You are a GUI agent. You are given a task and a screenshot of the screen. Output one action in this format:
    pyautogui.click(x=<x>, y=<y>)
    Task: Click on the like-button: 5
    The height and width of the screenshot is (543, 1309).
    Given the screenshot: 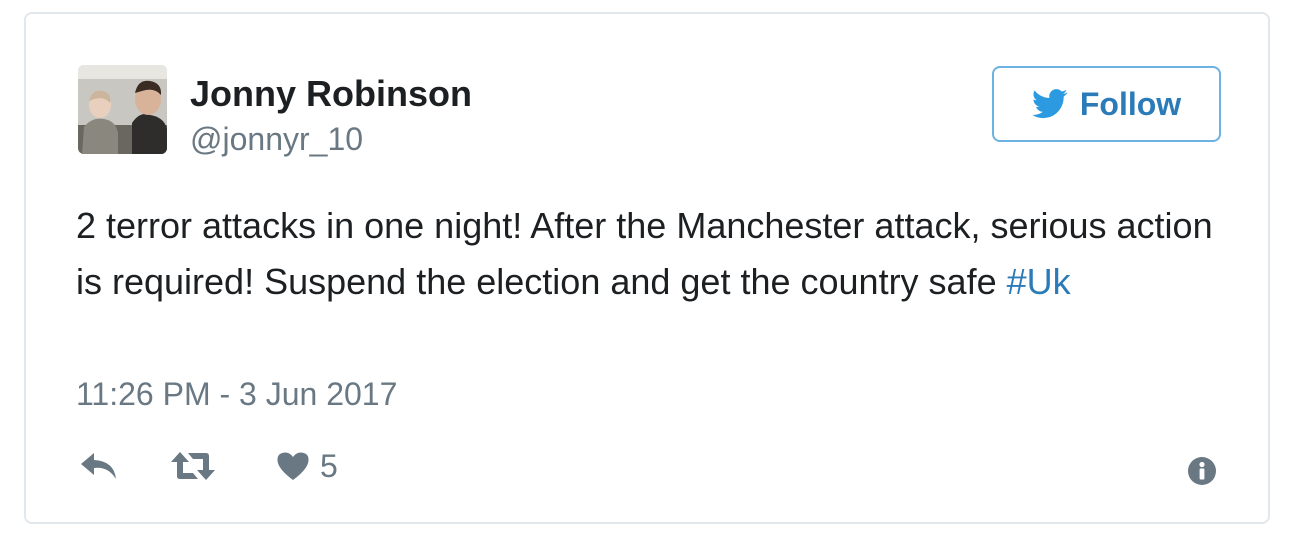 What is the action you would take?
    pyautogui.click(x=307, y=466)
    